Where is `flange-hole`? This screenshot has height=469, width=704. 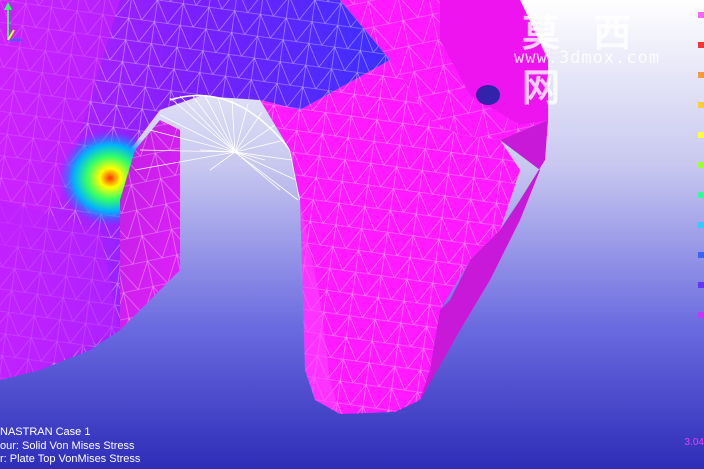
flange-hole is located at coordinates (488, 95).